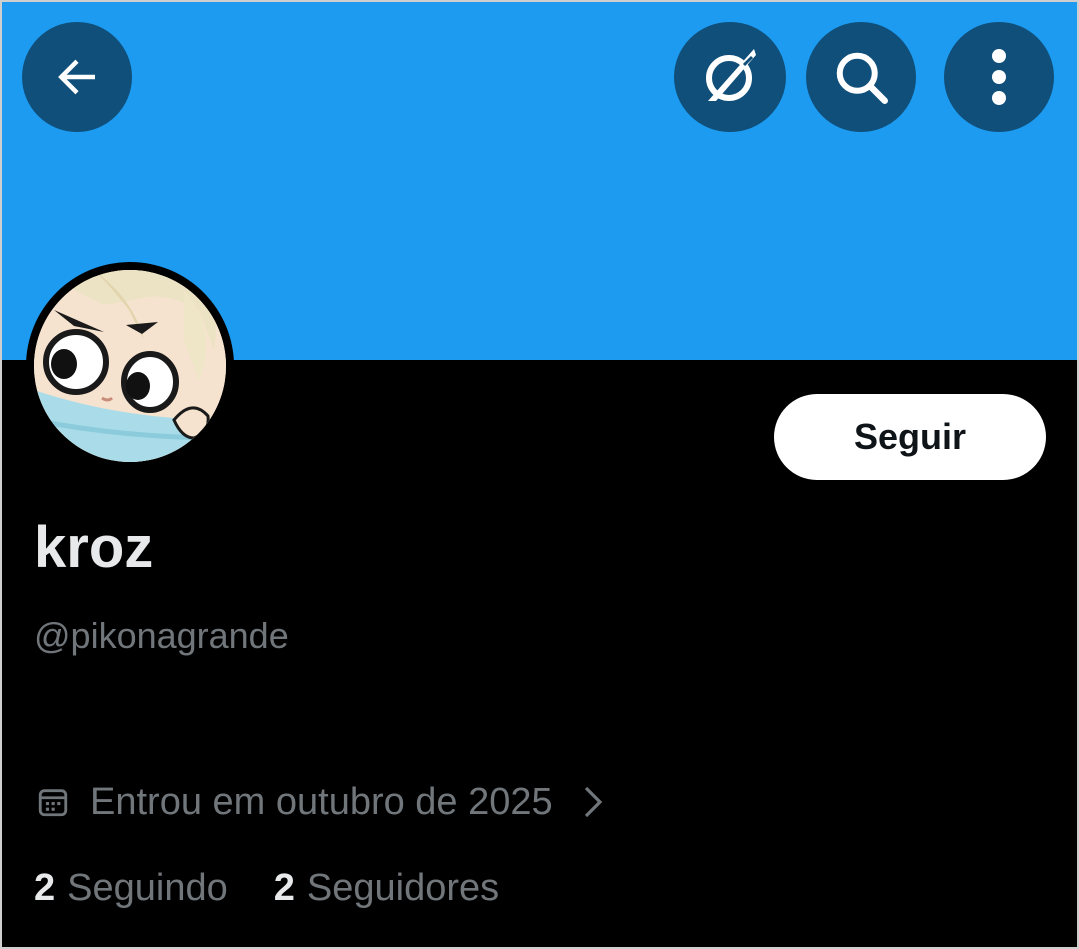 This screenshot has height=949, width=1079. What do you see at coordinates (910, 437) in the screenshot?
I see `follow-button: Seguir` at bounding box center [910, 437].